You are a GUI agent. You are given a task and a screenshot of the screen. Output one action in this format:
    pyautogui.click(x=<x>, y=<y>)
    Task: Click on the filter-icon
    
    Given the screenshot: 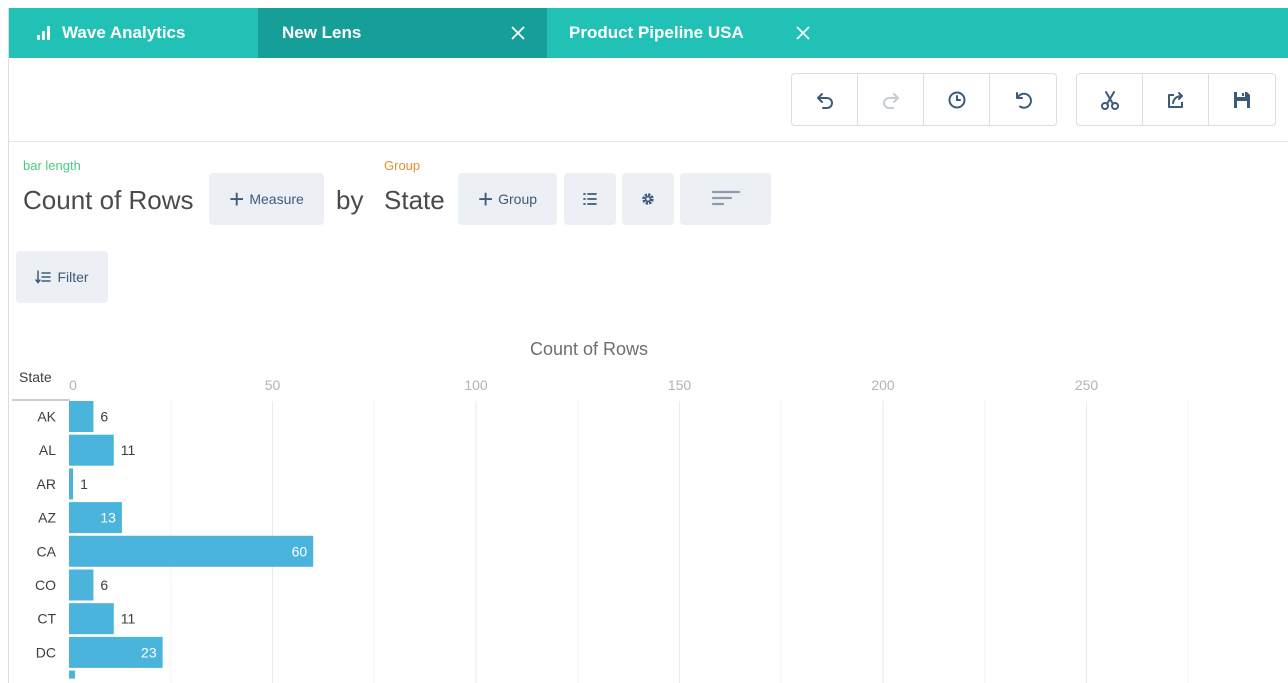 What is the action you would take?
    pyautogui.click(x=43, y=277)
    